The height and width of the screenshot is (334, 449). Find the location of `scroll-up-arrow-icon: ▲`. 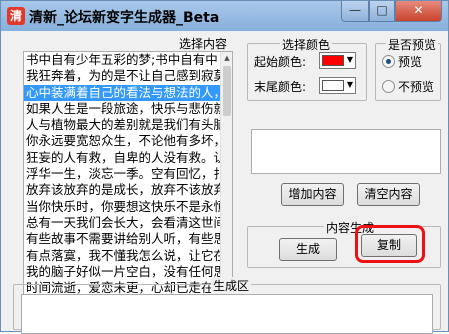

scroll-up-arrow-icon: ▲ is located at coordinates (226, 58).